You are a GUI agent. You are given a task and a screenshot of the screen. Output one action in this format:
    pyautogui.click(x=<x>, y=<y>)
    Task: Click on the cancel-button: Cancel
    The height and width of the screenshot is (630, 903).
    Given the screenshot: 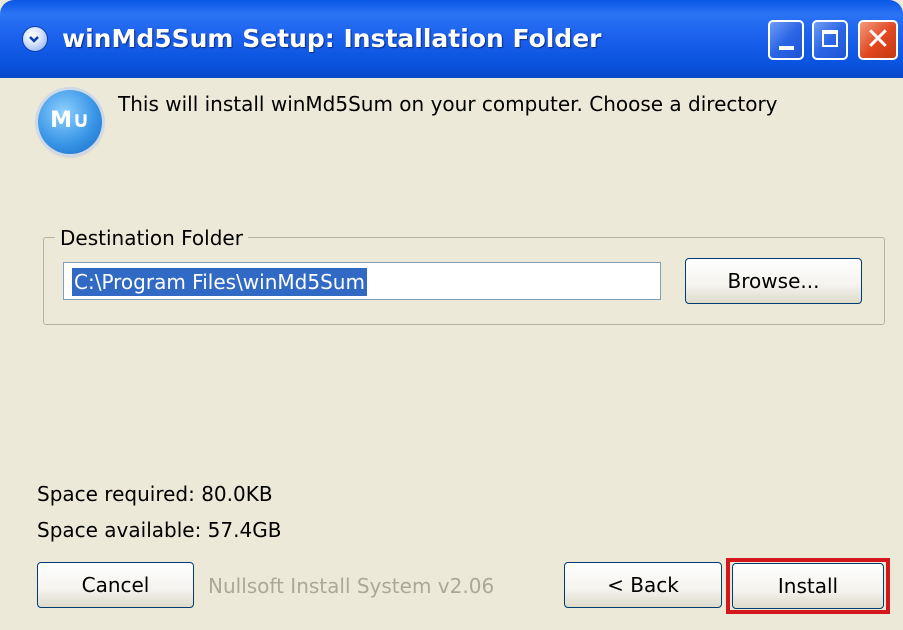 What is the action you would take?
    pyautogui.click(x=115, y=585)
    